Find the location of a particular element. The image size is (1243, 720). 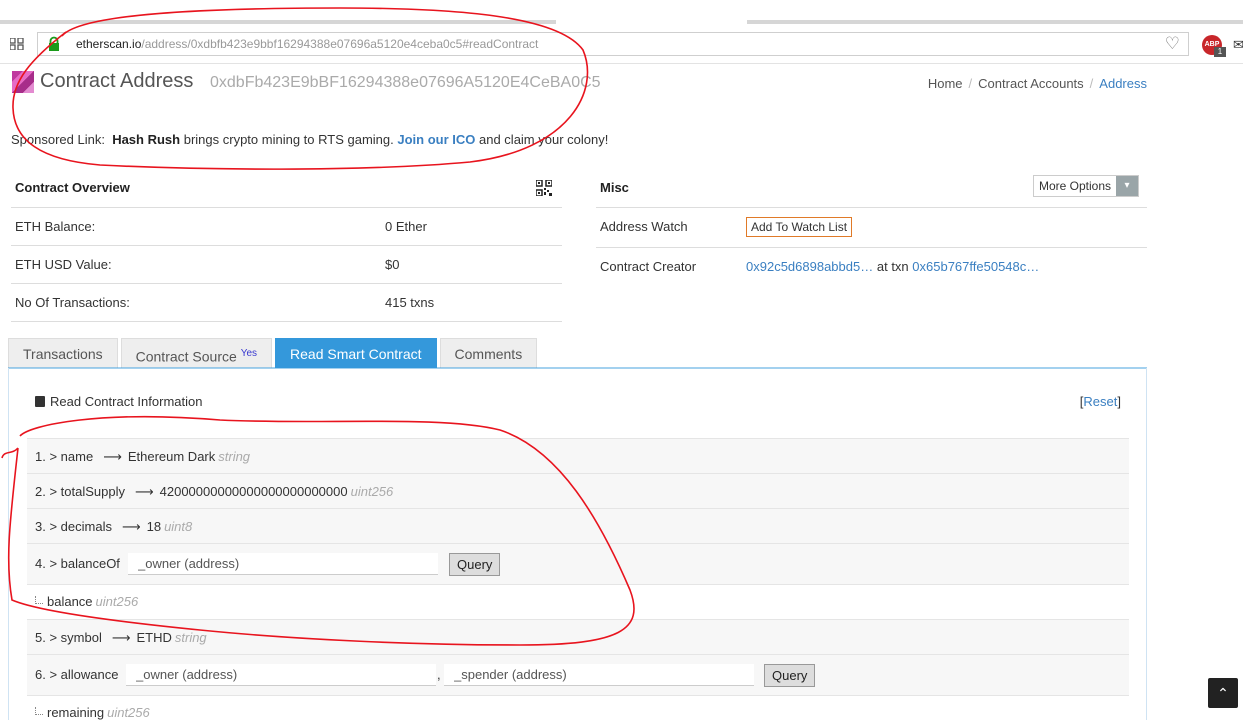

page-title: Contract Address is located at coordinates (117, 81).